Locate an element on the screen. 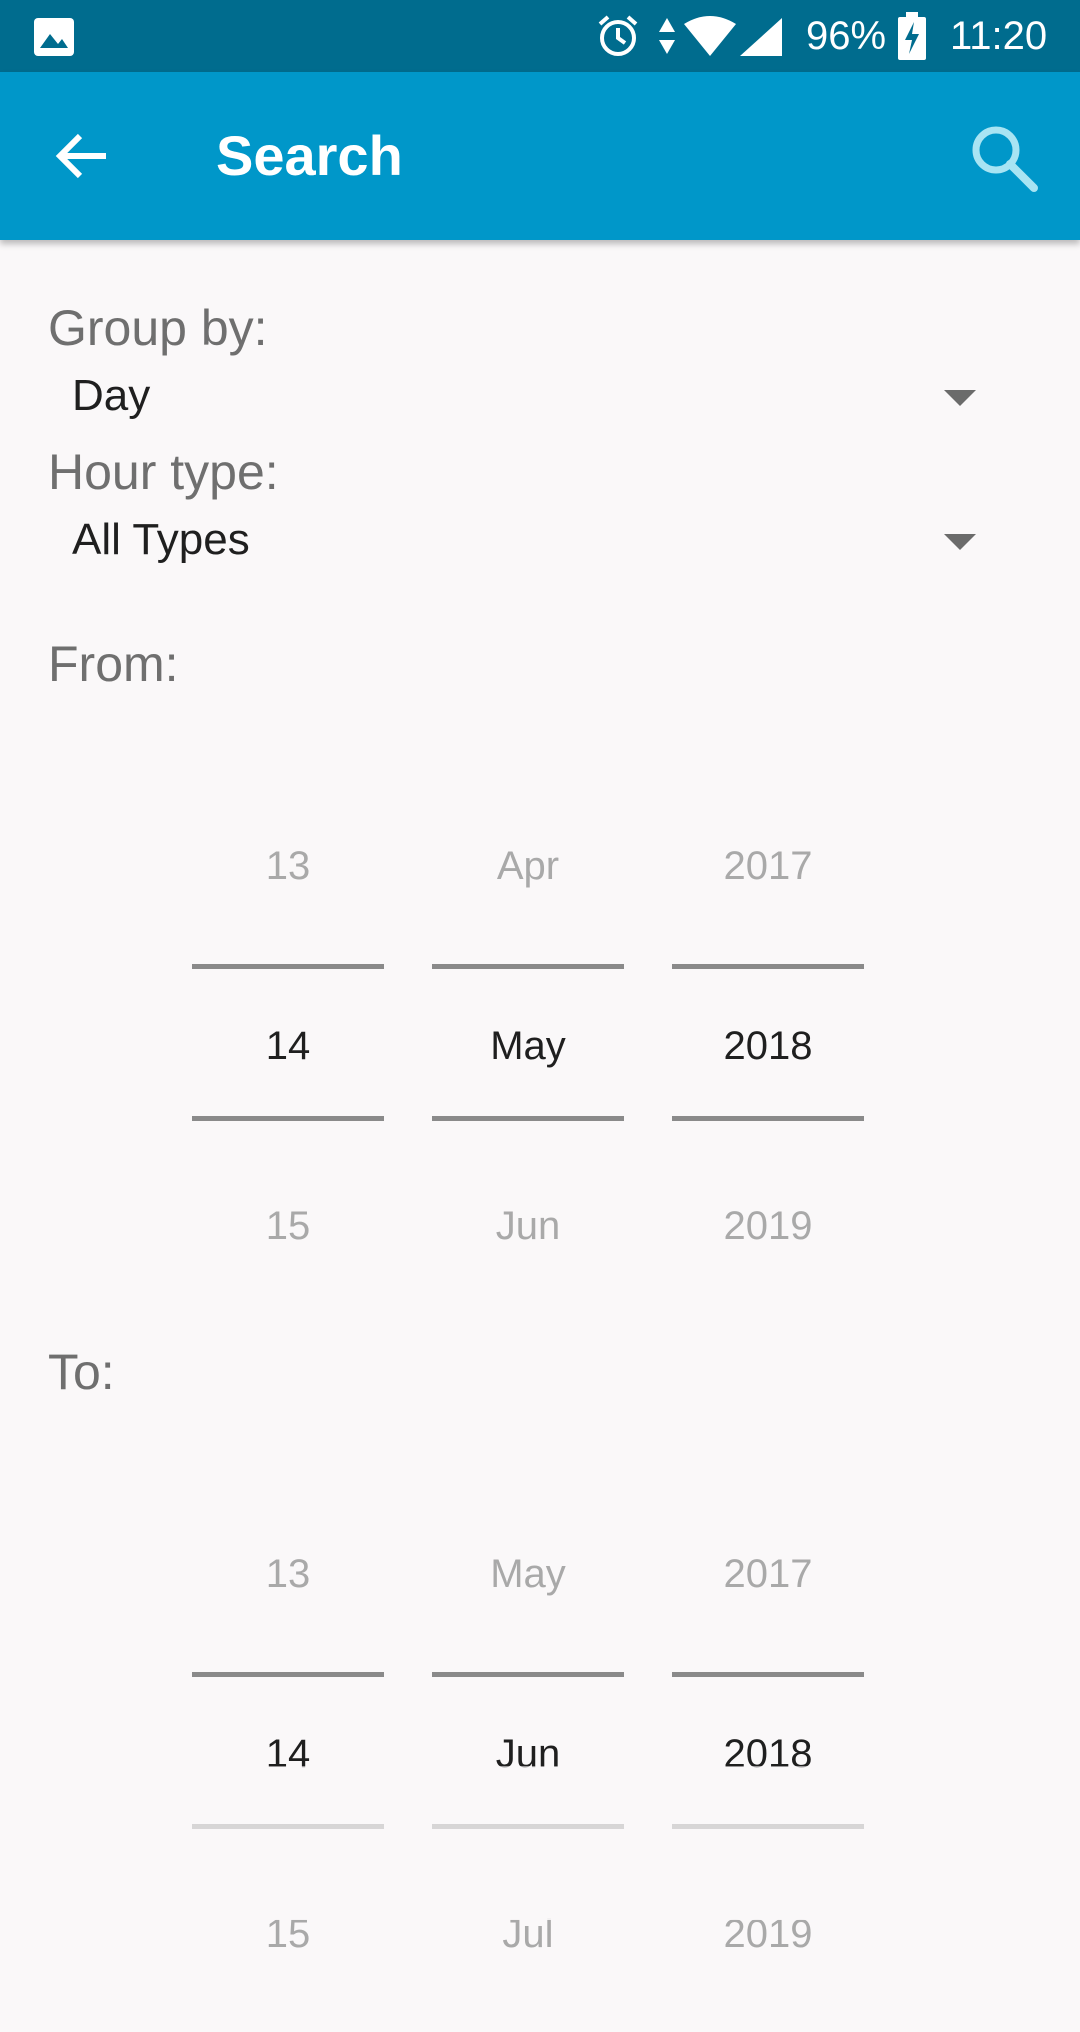 The width and height of the screenshot is (1080, 2032). from-year-prev: 2017 is located at coordinates (768, 866).